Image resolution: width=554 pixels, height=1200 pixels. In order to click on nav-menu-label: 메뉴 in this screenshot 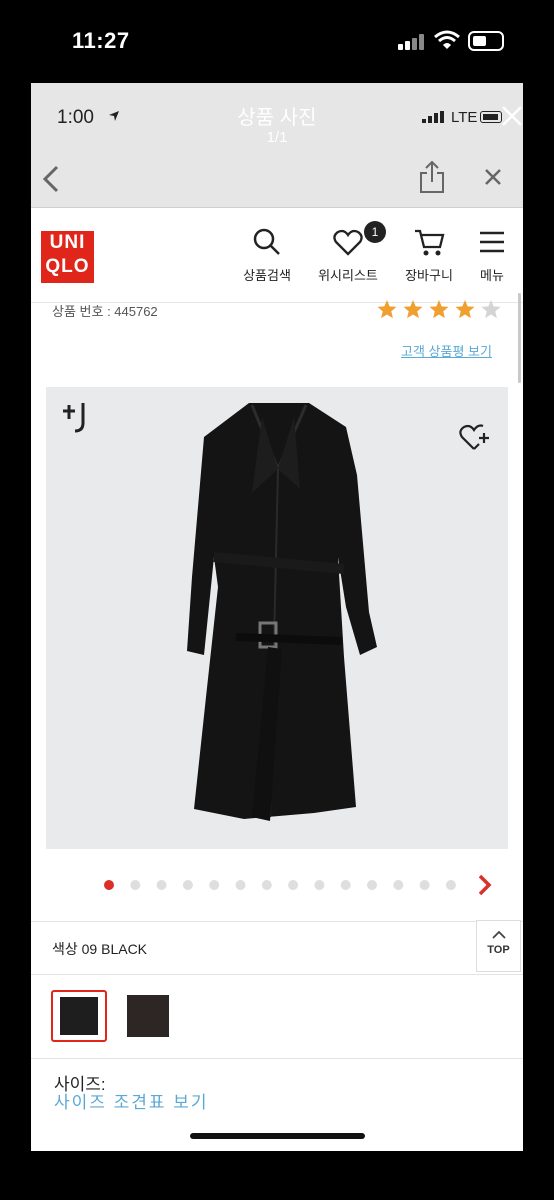, I will do `click(492, 275)`.